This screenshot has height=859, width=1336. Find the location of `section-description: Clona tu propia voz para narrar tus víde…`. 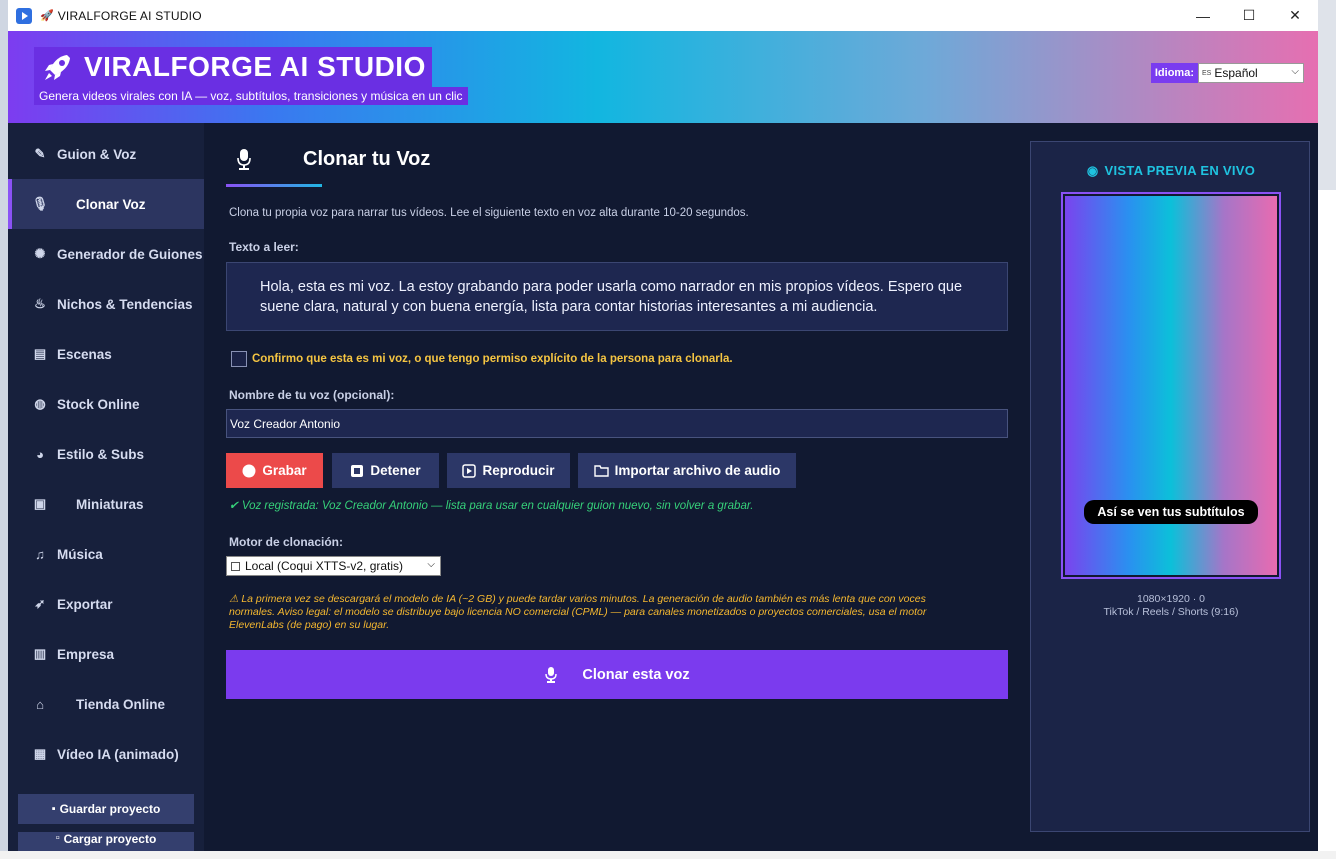

section-description: Clona tu propia voz para narrar tus víde… is located at coordinates (489, 213).